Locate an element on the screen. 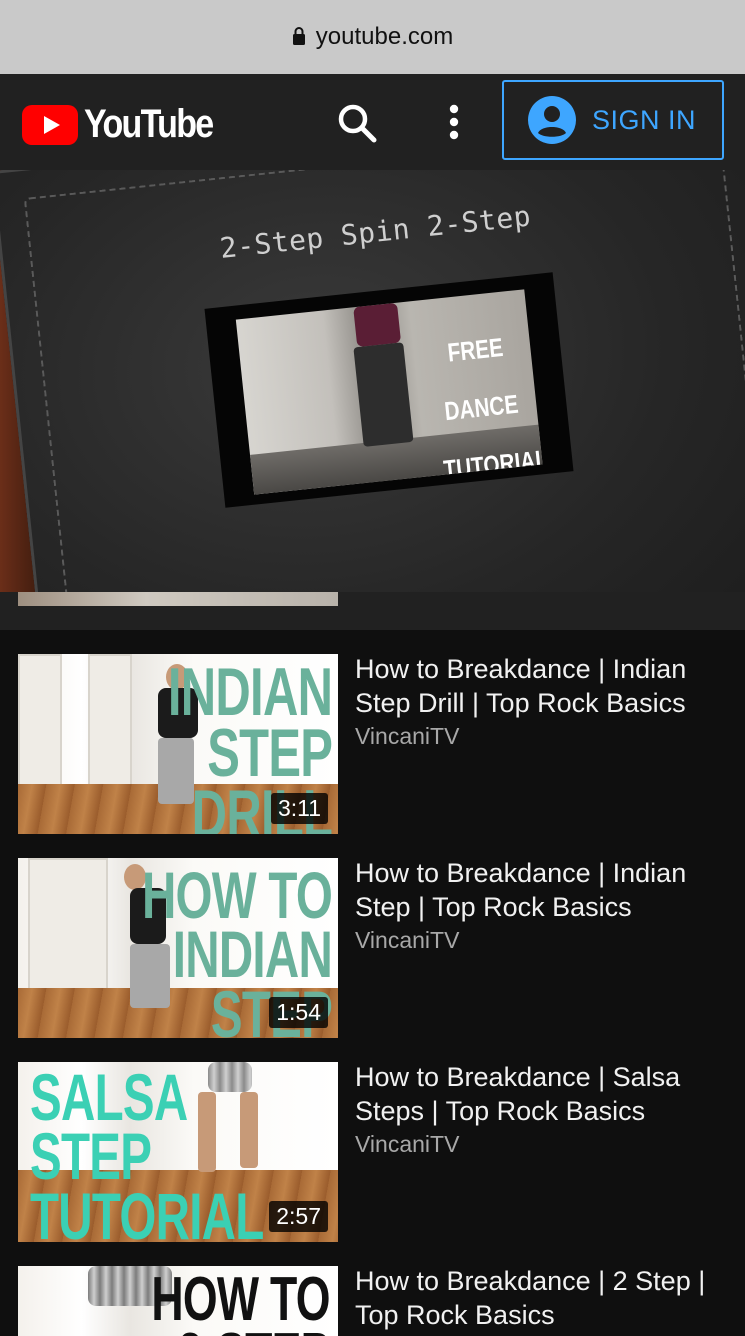 The width and height of the screenshot is (745, 1336). more-vert-icon is located at coordinates (454, 122).